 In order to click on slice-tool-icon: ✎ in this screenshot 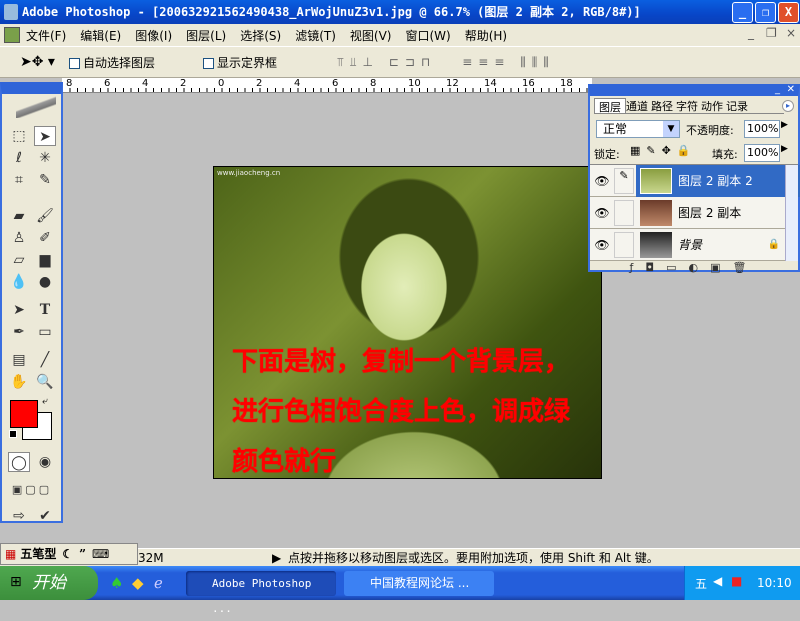, I will do `click(45, 180)`.